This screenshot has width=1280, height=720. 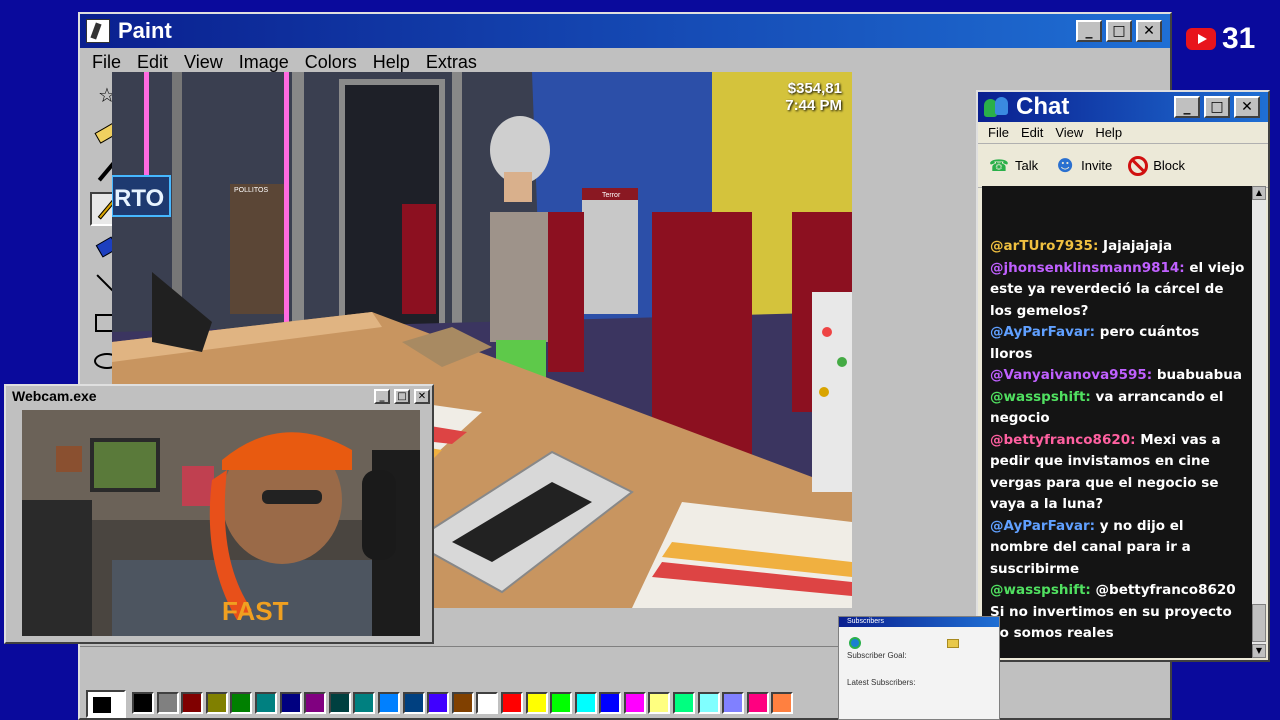 I want to click on menu-edit: Edit, so click(x=152, y=62).